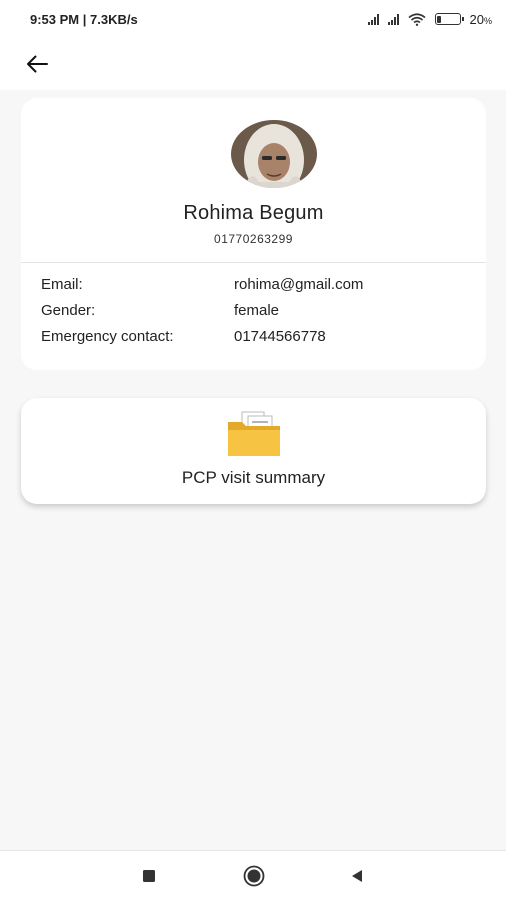 The height and width of the screenshot is (900, 506). Describe the element at coordinates (253, 477) in the screenshot. I see `pcp-visit-summary-label: PCP visit summary` at that location.